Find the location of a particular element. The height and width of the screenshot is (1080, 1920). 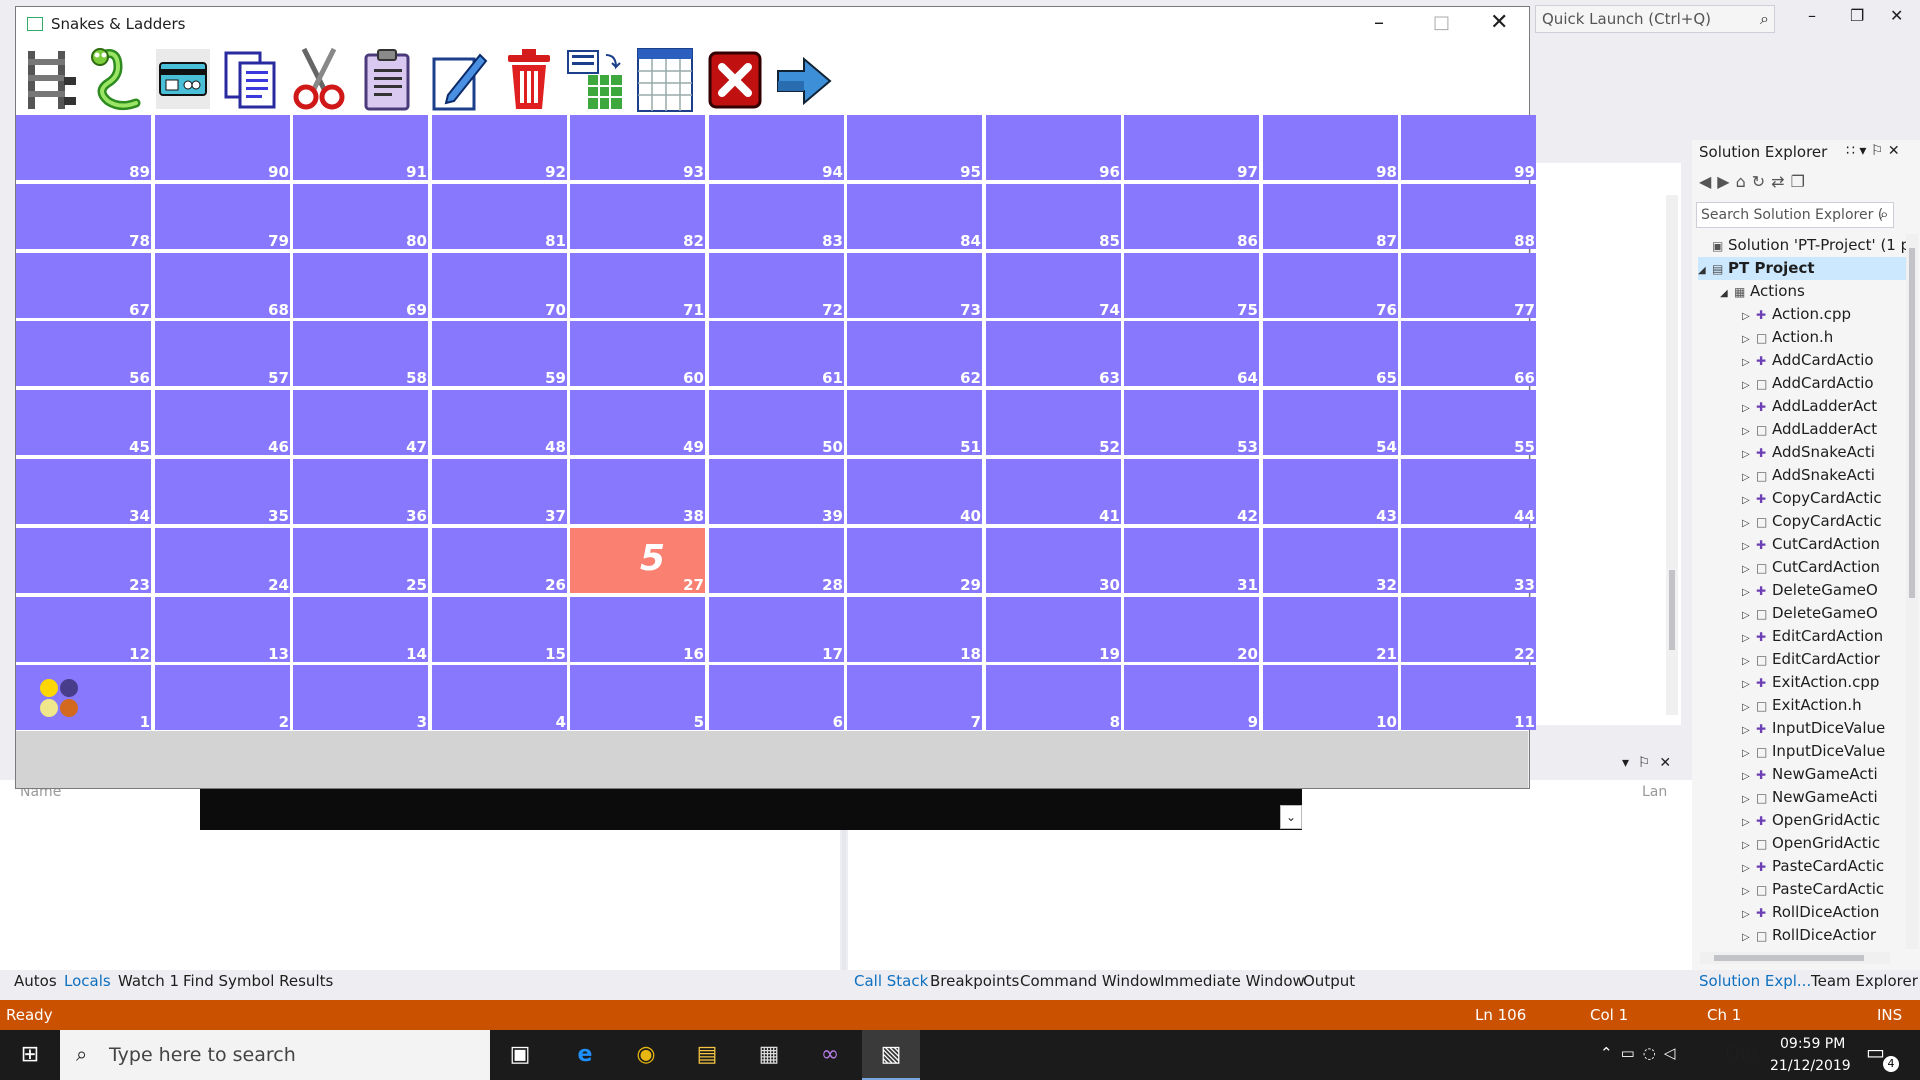

board-cell: 4 is located at coordinates (499, 698).